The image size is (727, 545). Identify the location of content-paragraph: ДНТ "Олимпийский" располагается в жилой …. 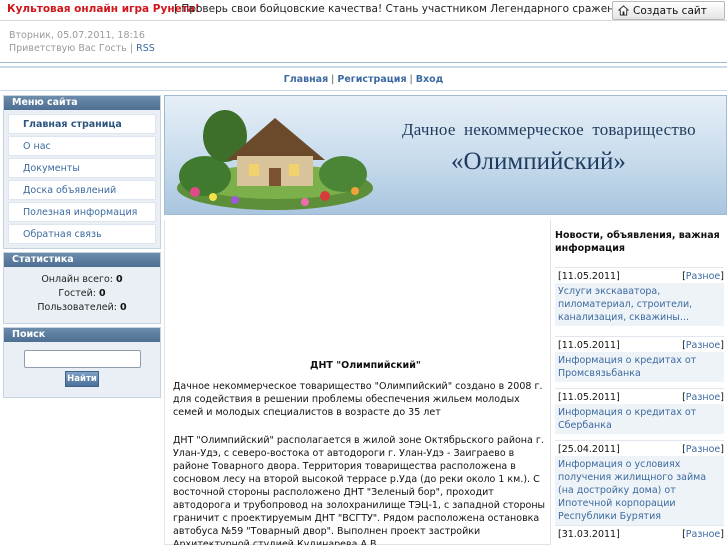
(359, 490).